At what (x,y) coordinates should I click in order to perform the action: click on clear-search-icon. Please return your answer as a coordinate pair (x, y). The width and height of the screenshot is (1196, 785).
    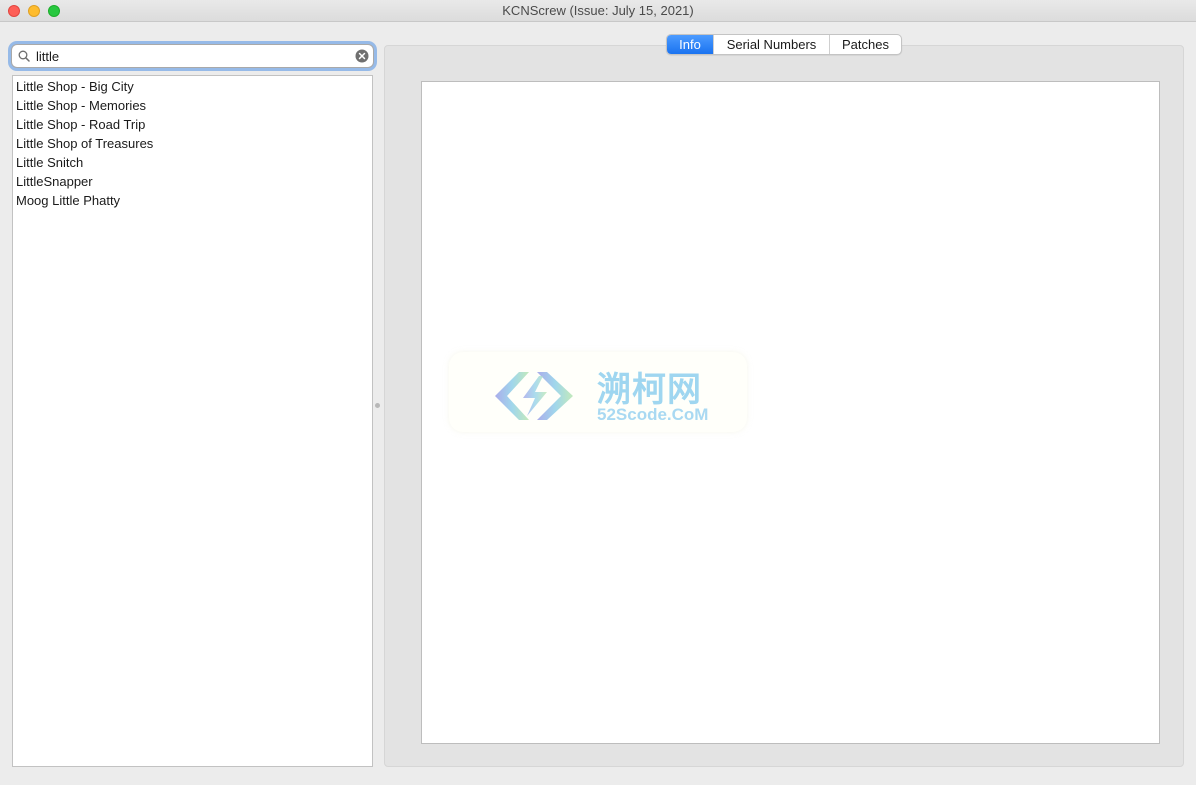
    Looking at the image, I should click on (362, 56).